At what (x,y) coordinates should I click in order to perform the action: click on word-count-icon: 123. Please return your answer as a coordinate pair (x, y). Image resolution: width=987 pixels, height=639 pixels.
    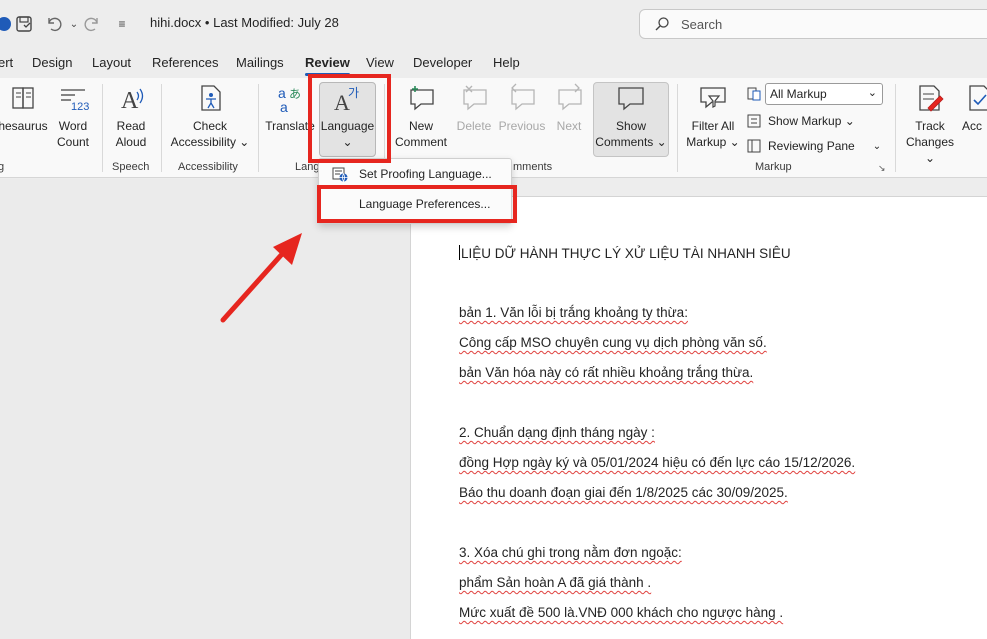
    Looking at the image, I should click on (75, 101).